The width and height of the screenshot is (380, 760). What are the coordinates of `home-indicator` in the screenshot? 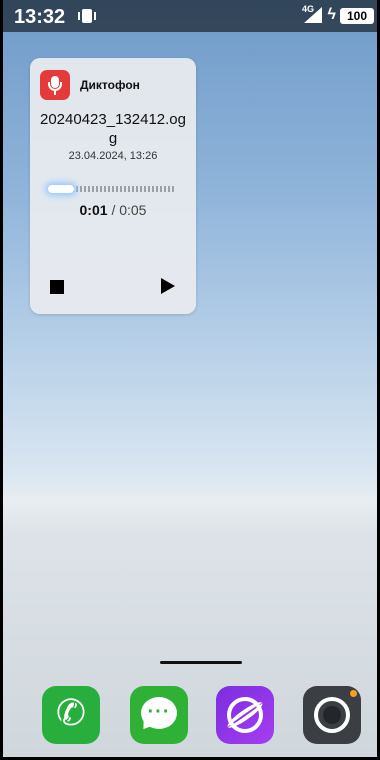 It's located at (201, 662).